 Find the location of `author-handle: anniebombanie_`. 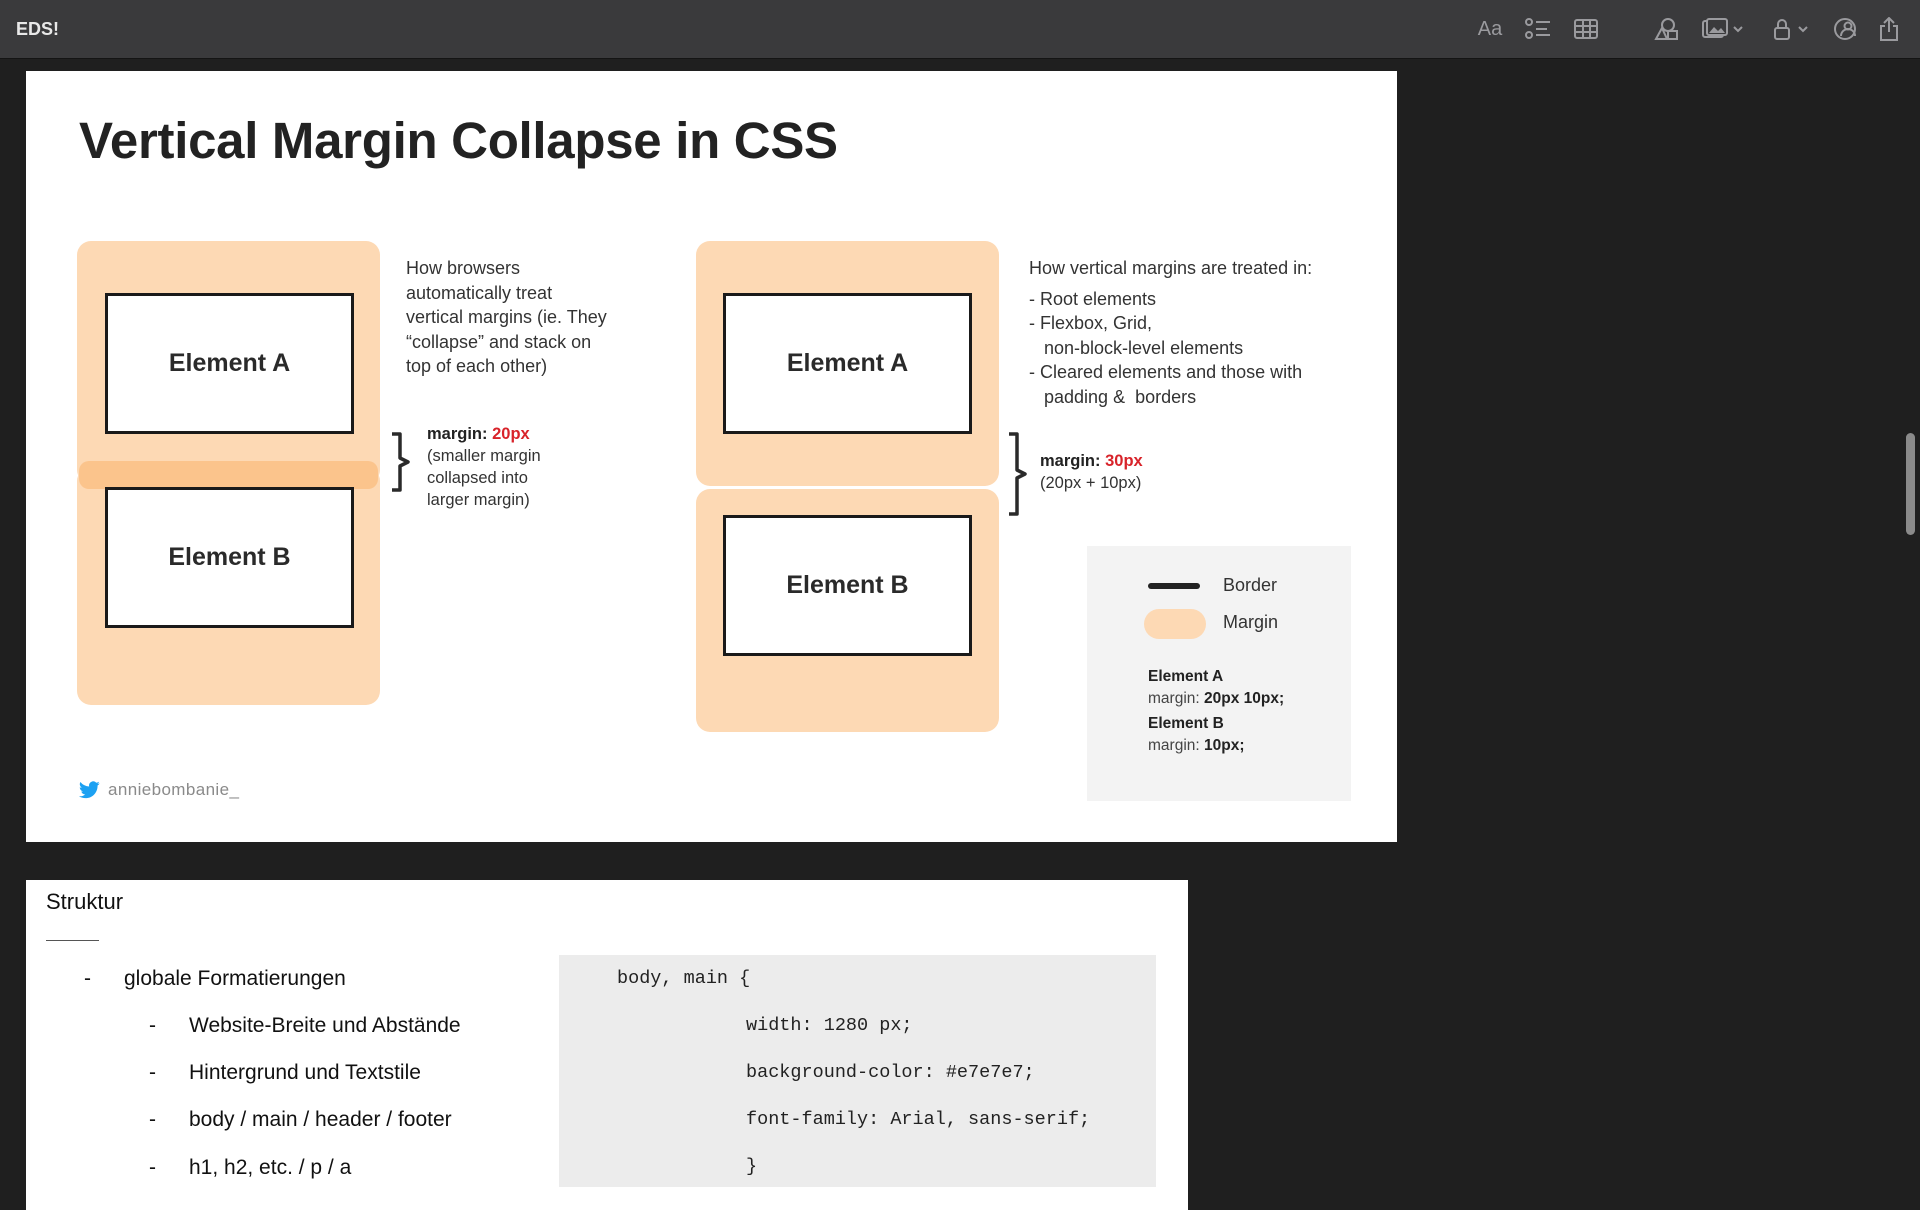

author-handle: anniebombanie_ is located at coordinates (174, 789).